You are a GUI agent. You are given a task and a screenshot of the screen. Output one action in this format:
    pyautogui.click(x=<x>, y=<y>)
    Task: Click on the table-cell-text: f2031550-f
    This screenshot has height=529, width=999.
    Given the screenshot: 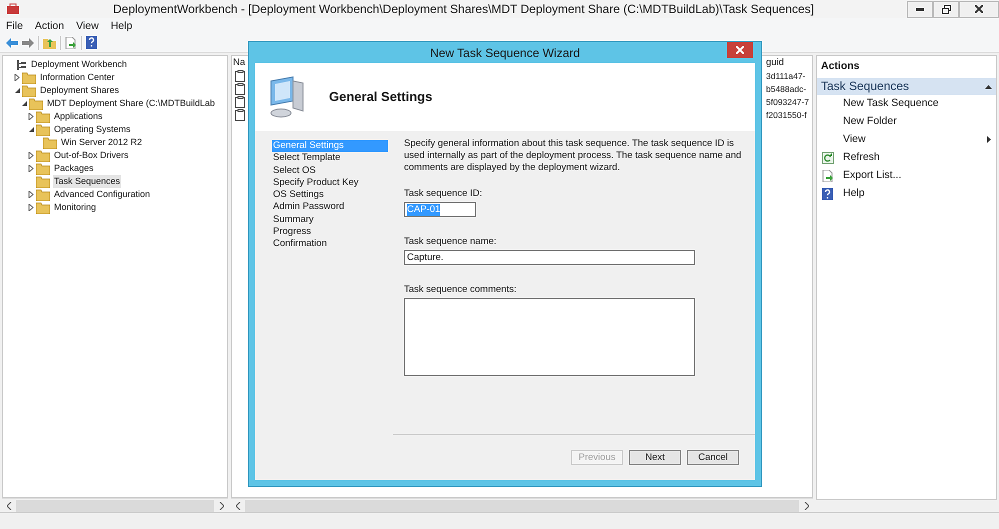 What is the action you would take?
    pyautogui.click(x=787, y=115)
    